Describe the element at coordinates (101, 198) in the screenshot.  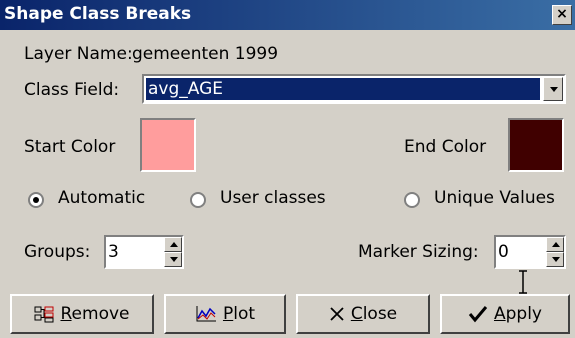
I see `automatic-label: Automatic` at that location.